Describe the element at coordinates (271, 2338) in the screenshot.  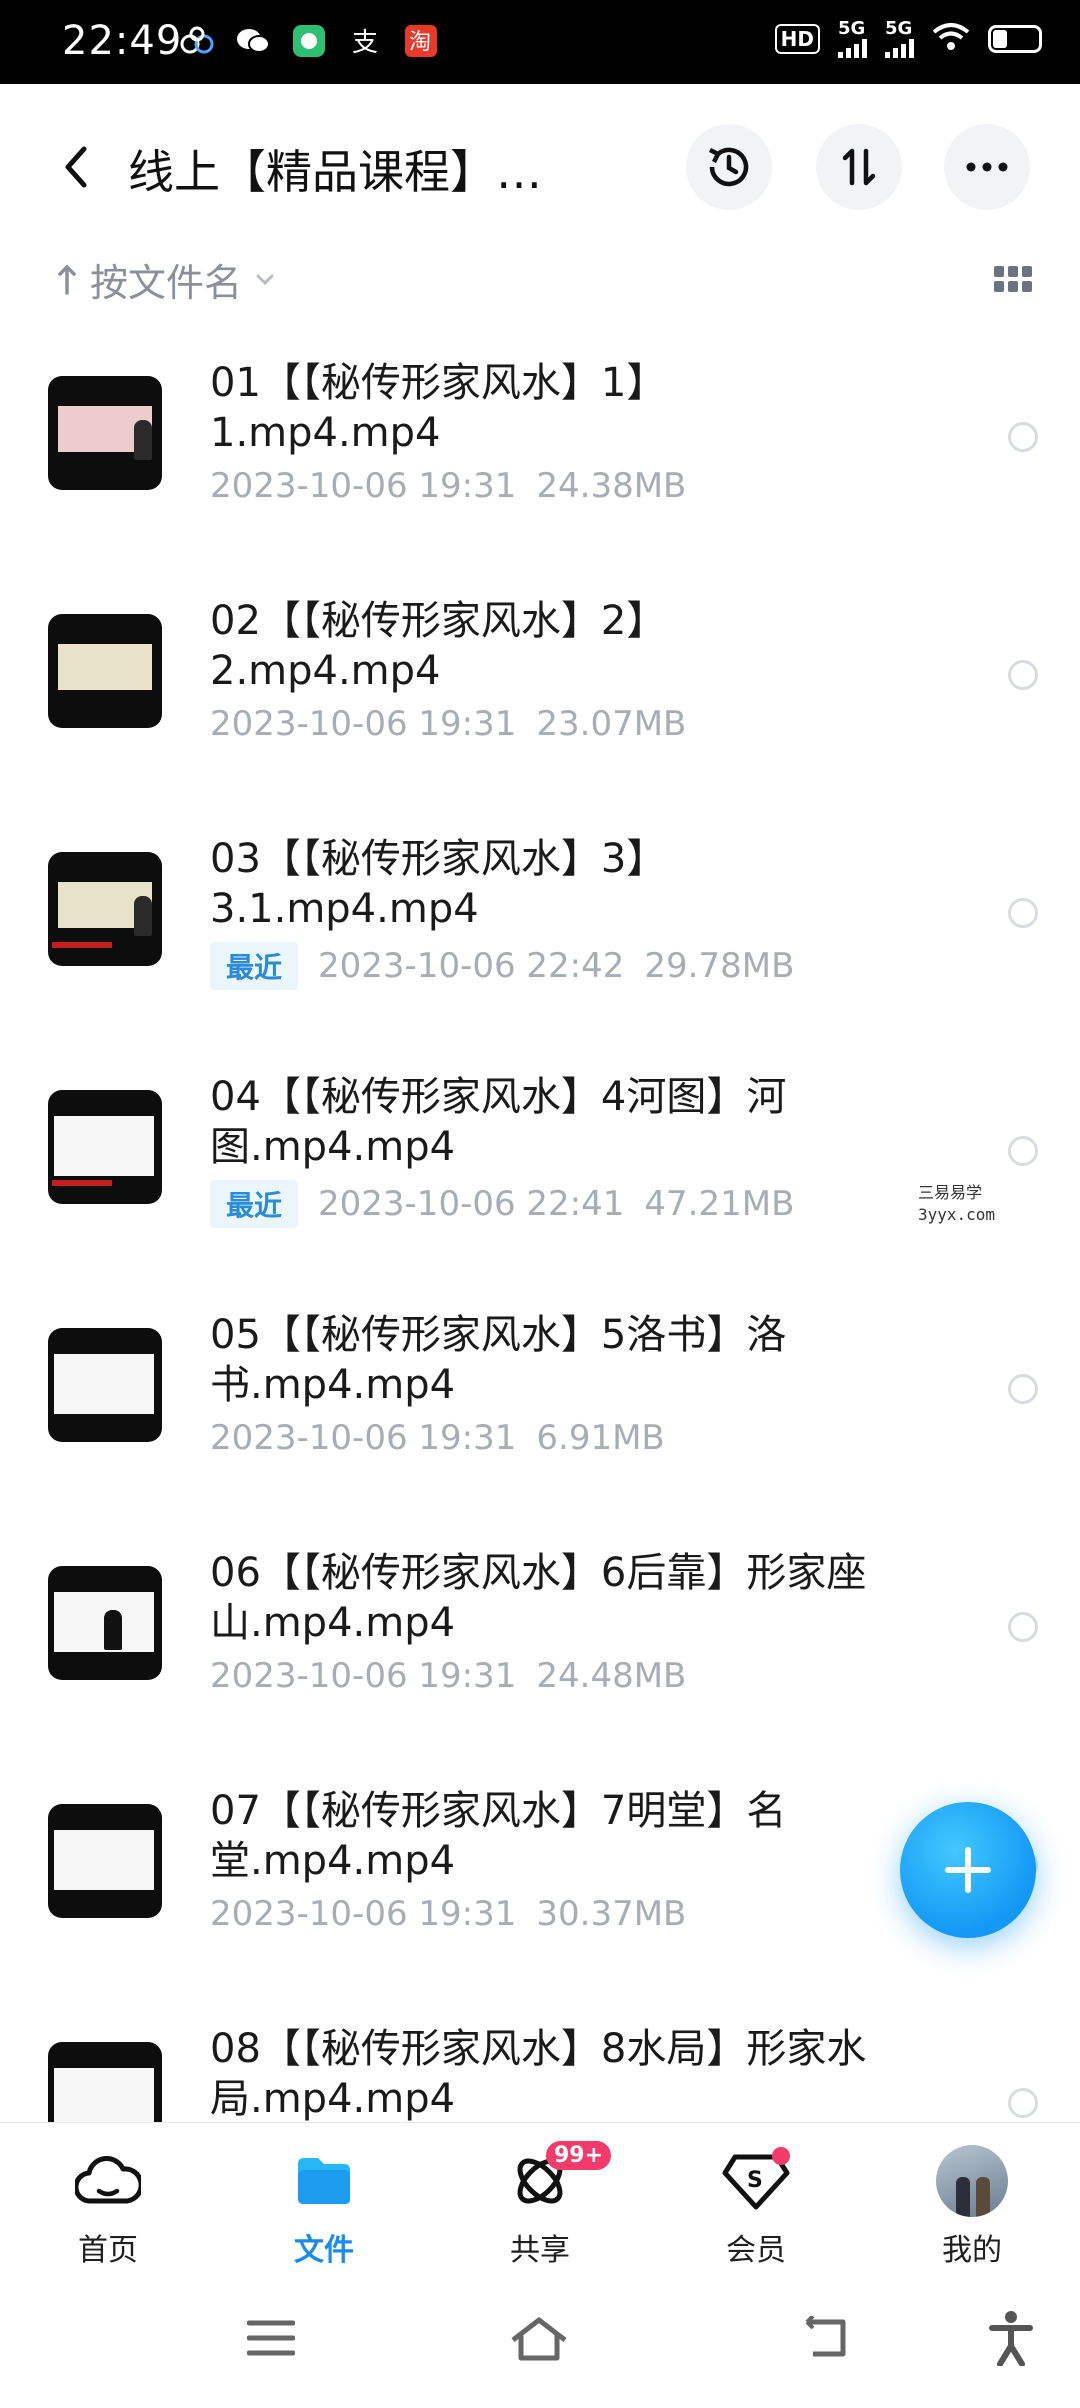
I see `recent-apps-button` at that location.